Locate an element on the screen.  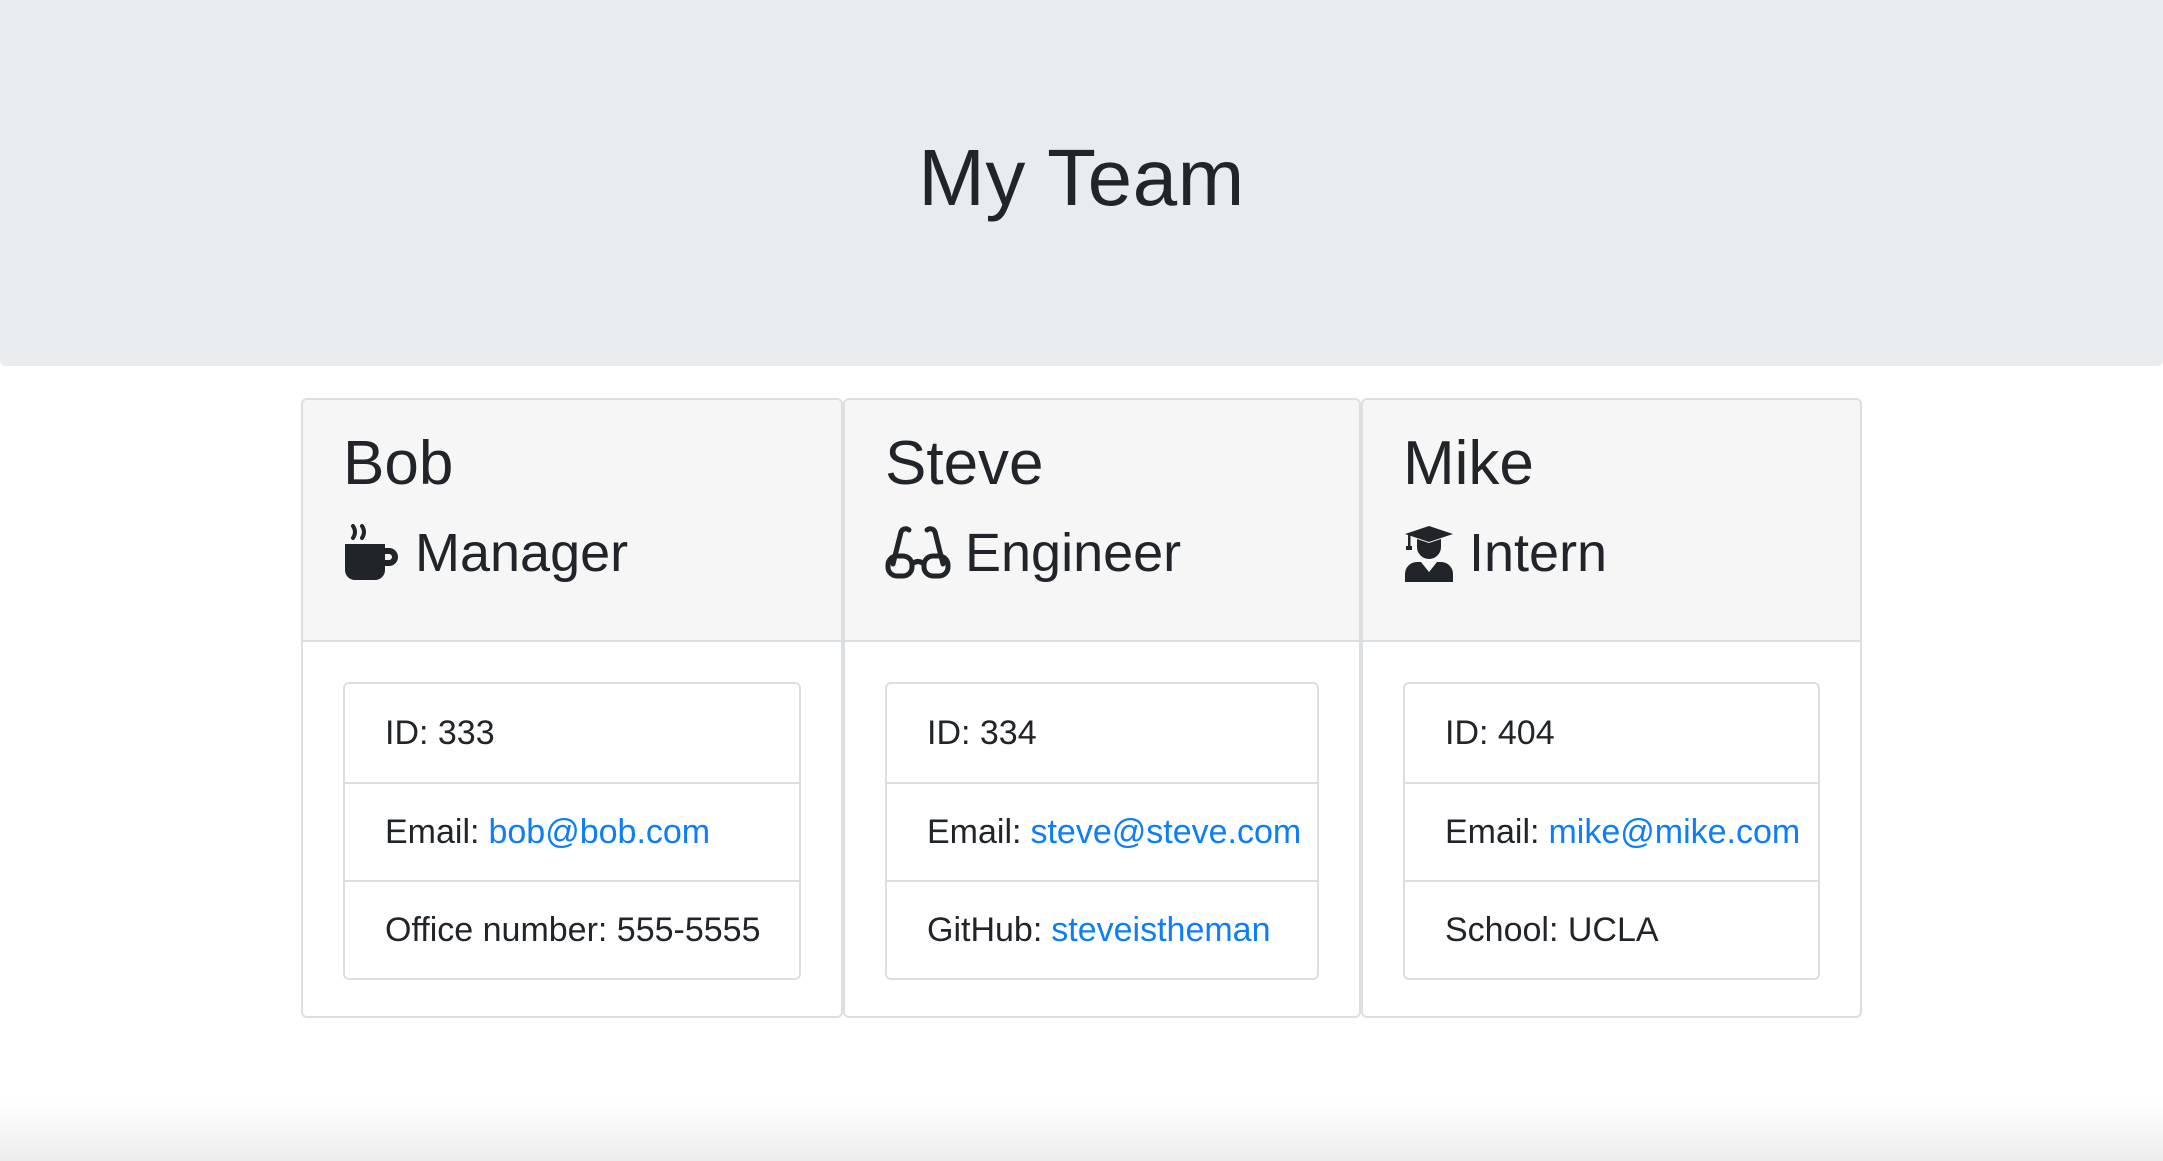
employee-role-row: Engineer is located at coordinates (1122, 553).